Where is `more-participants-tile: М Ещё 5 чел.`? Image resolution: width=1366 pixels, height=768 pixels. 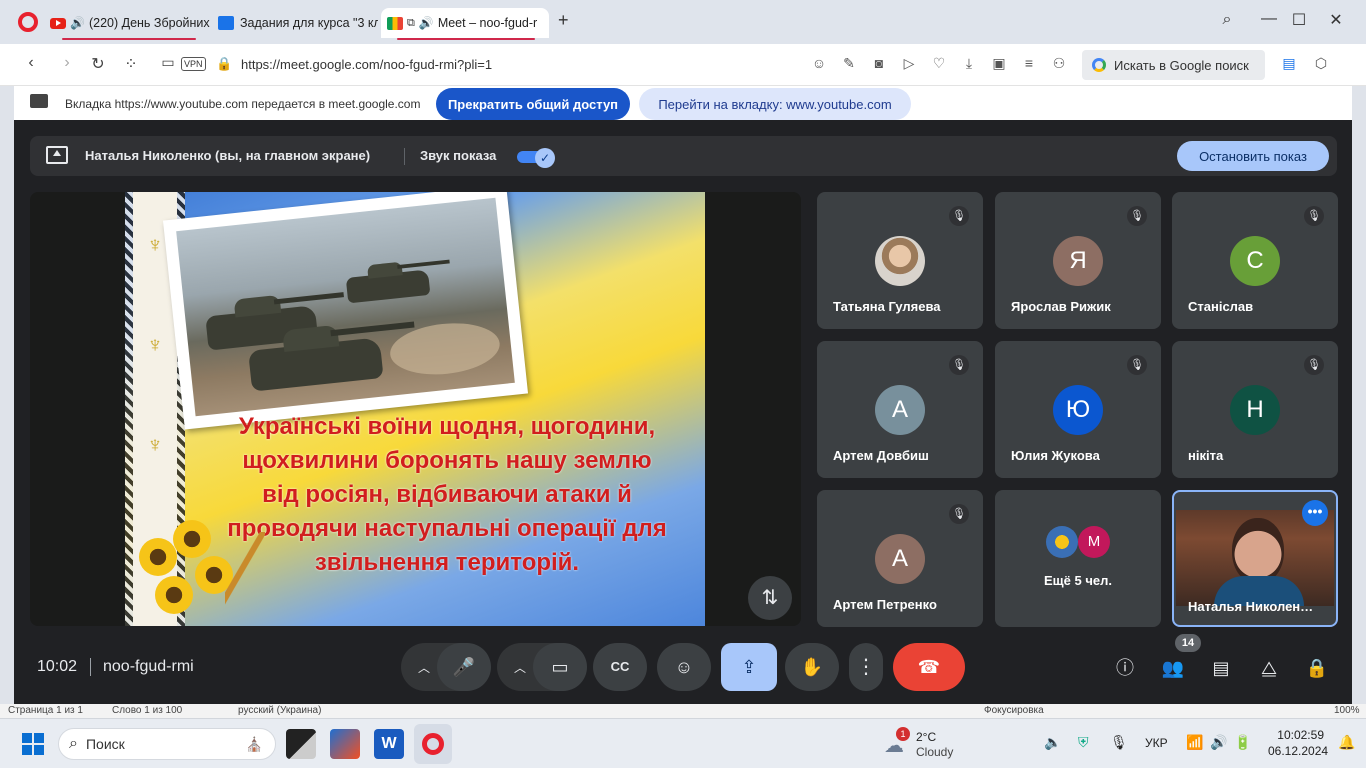 more-participants-tile: М Ещё 5 чел. is located at coordinates (1078, 558).